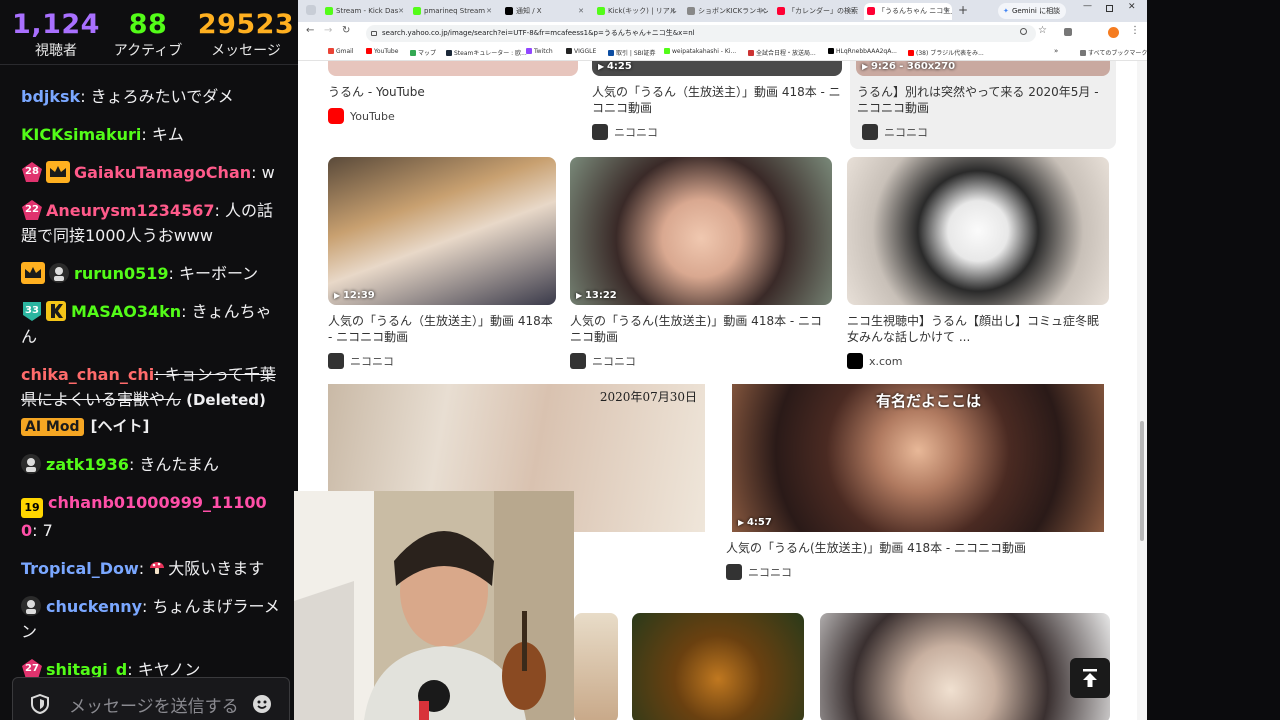 This screenshot has width=1280, height=720. I want to click on back-icon: ←, so click(310, 30).